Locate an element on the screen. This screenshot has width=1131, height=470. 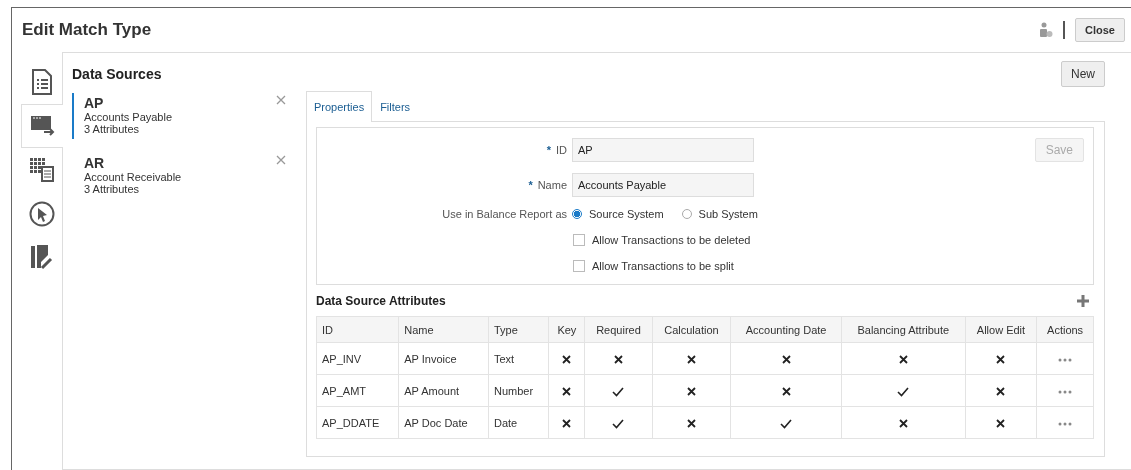
tab: Properties is located at coordinates (339, 106).